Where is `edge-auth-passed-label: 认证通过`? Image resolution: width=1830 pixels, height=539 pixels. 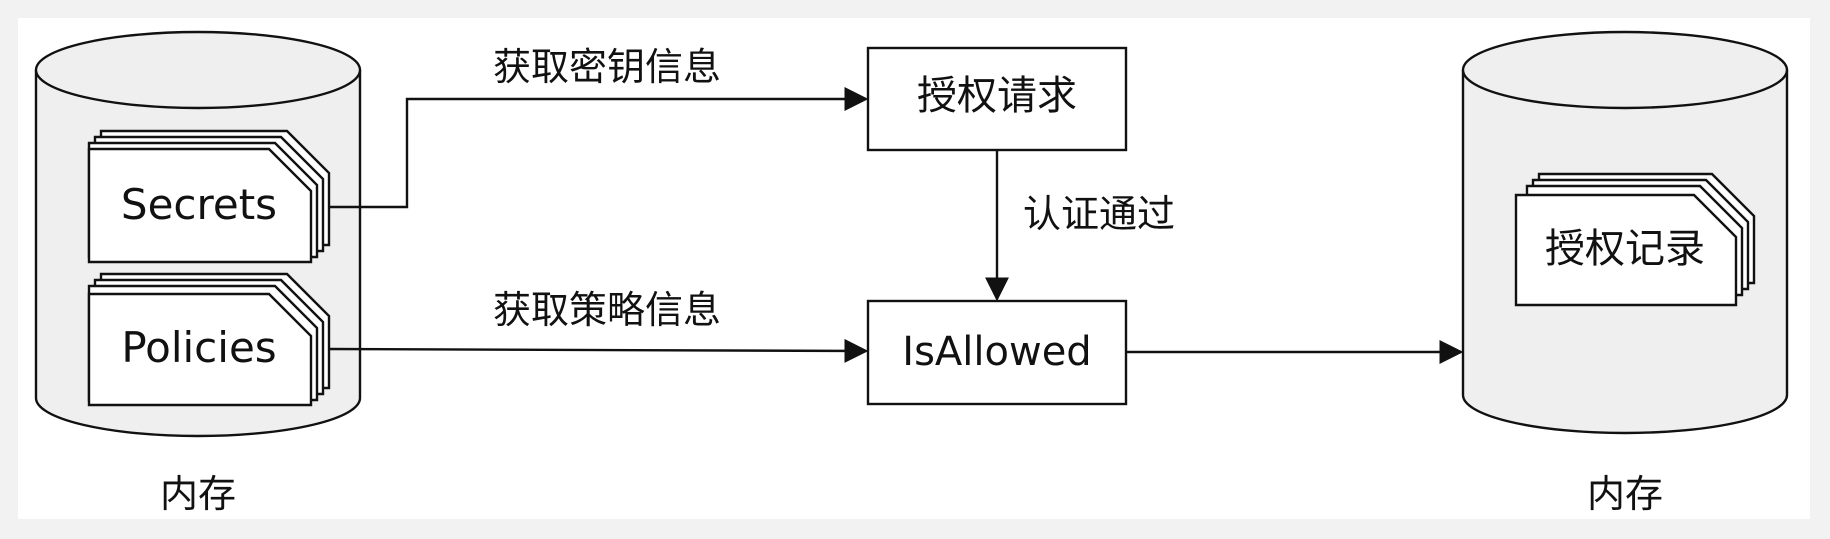 edge-auth-passed-label: 认证通过 is located at coordinates (1099, 214).